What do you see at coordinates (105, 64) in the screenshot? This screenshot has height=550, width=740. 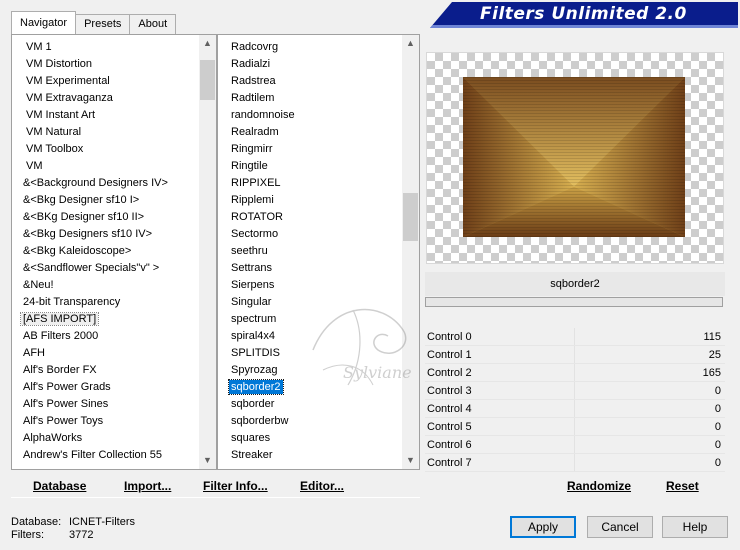 I see `category-item: VM Distortion` at bounding box center [105, 64].